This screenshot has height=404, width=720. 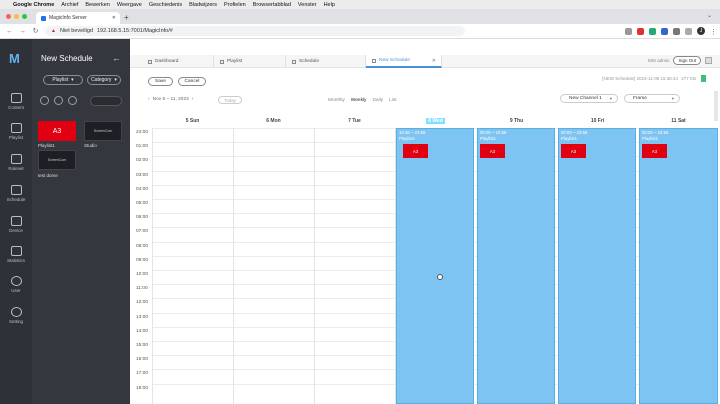 What do you see at coordinates (16, 254) in the screenshot?
I see `nav-statistics: Statistics` at bounding box center [16, 254].